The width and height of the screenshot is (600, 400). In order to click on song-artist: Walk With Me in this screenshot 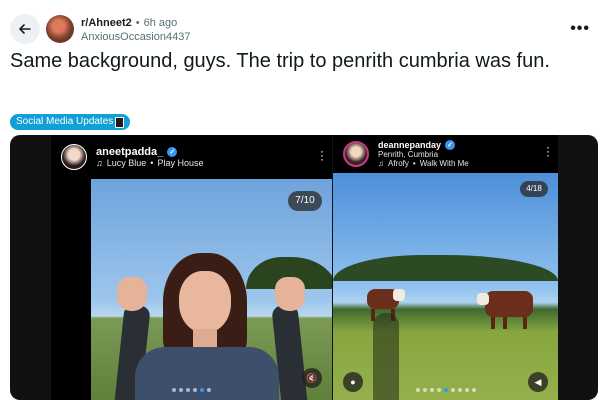, I will do `click(444, 163)`.